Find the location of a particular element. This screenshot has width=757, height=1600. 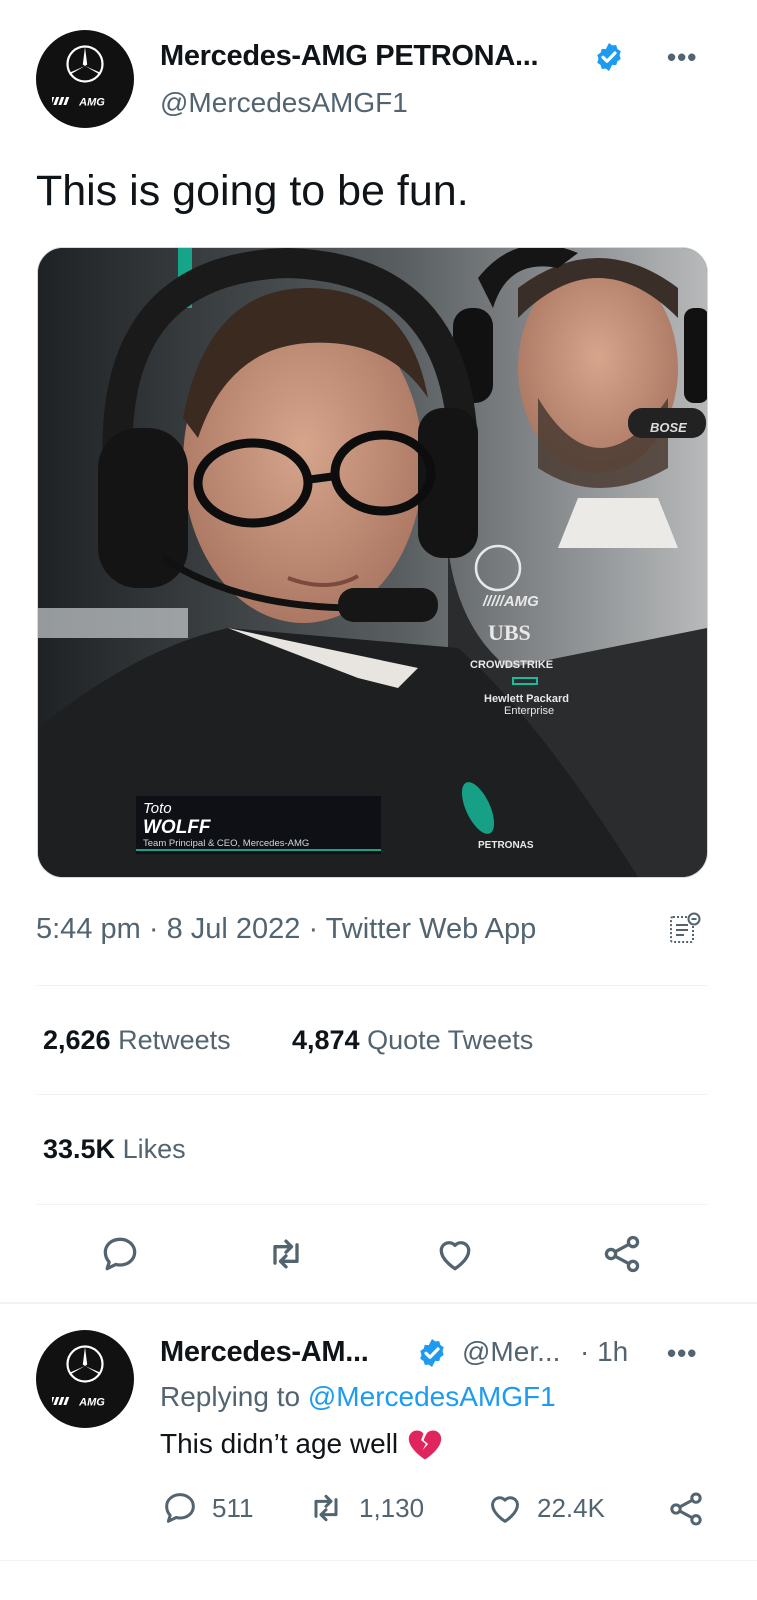

author-avatar: AMG is located at coordinates (85, 79).